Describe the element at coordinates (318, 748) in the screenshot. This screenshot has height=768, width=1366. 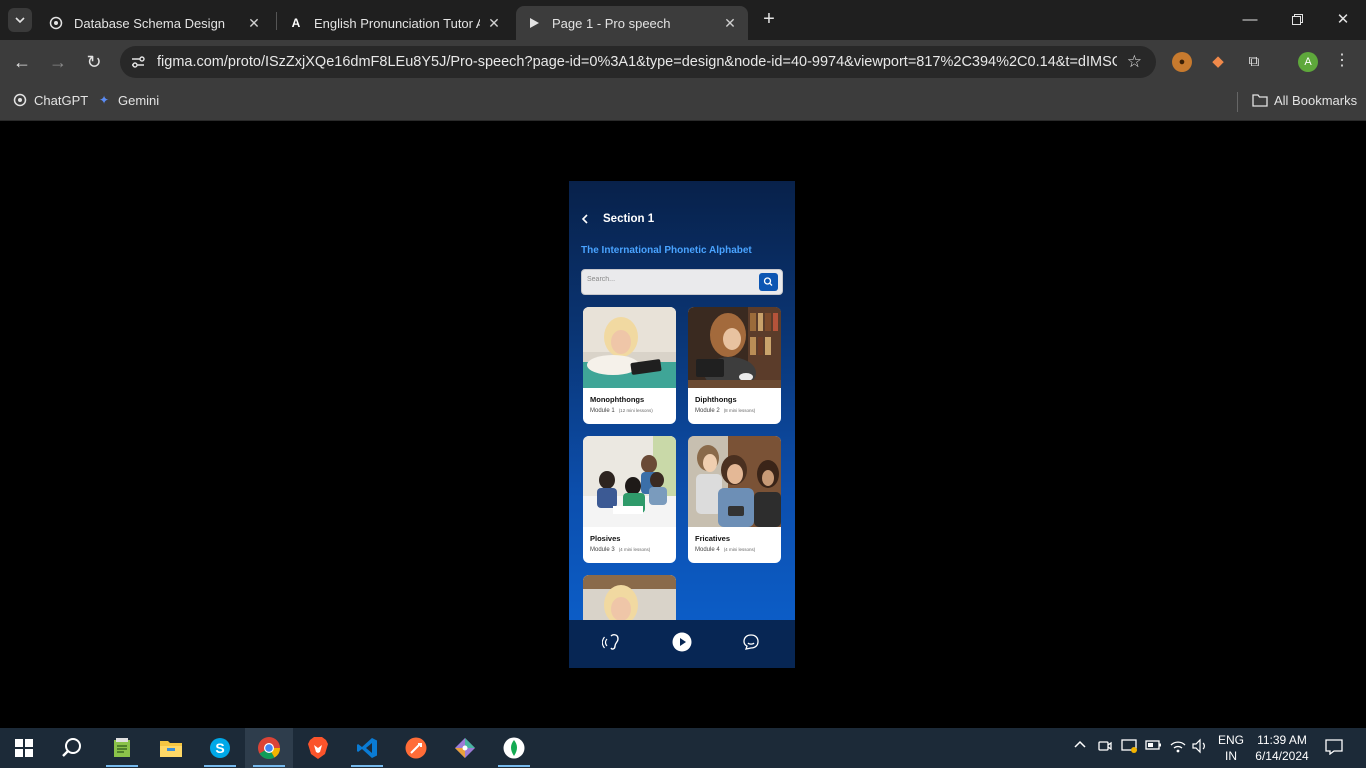
I see `taskbar-brave` at that location.